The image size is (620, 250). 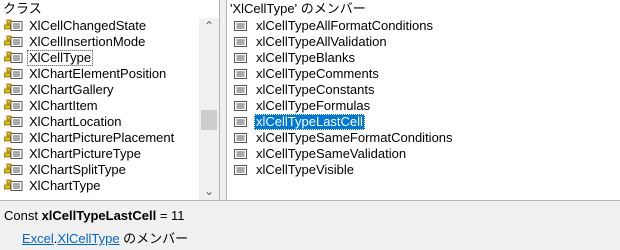 I want to click on class-list-item-label: XlChartGallery, so click(x=71, y=89).